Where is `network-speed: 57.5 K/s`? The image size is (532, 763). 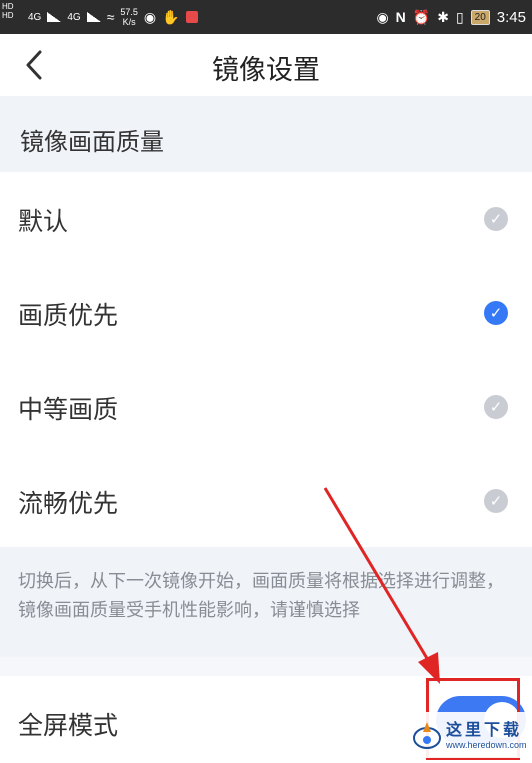 network-speed: 57.5 K/s is located at coordinates (129, 17).